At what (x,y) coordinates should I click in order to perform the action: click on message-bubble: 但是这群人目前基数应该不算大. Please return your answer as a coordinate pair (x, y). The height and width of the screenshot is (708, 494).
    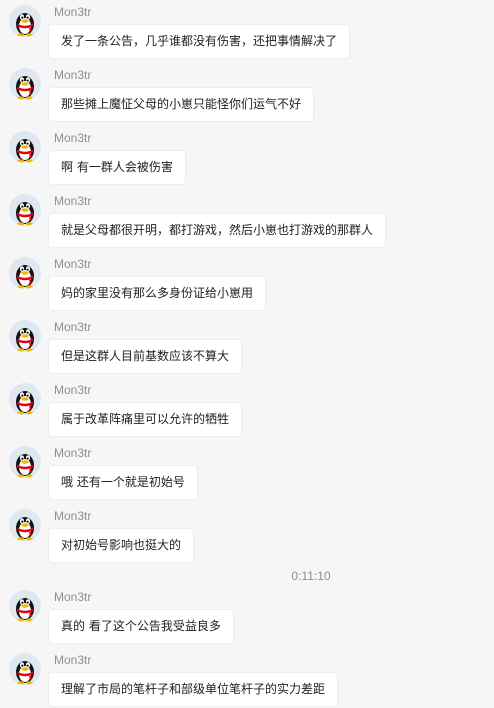
    Looking at the image, I should click on (145, 356).